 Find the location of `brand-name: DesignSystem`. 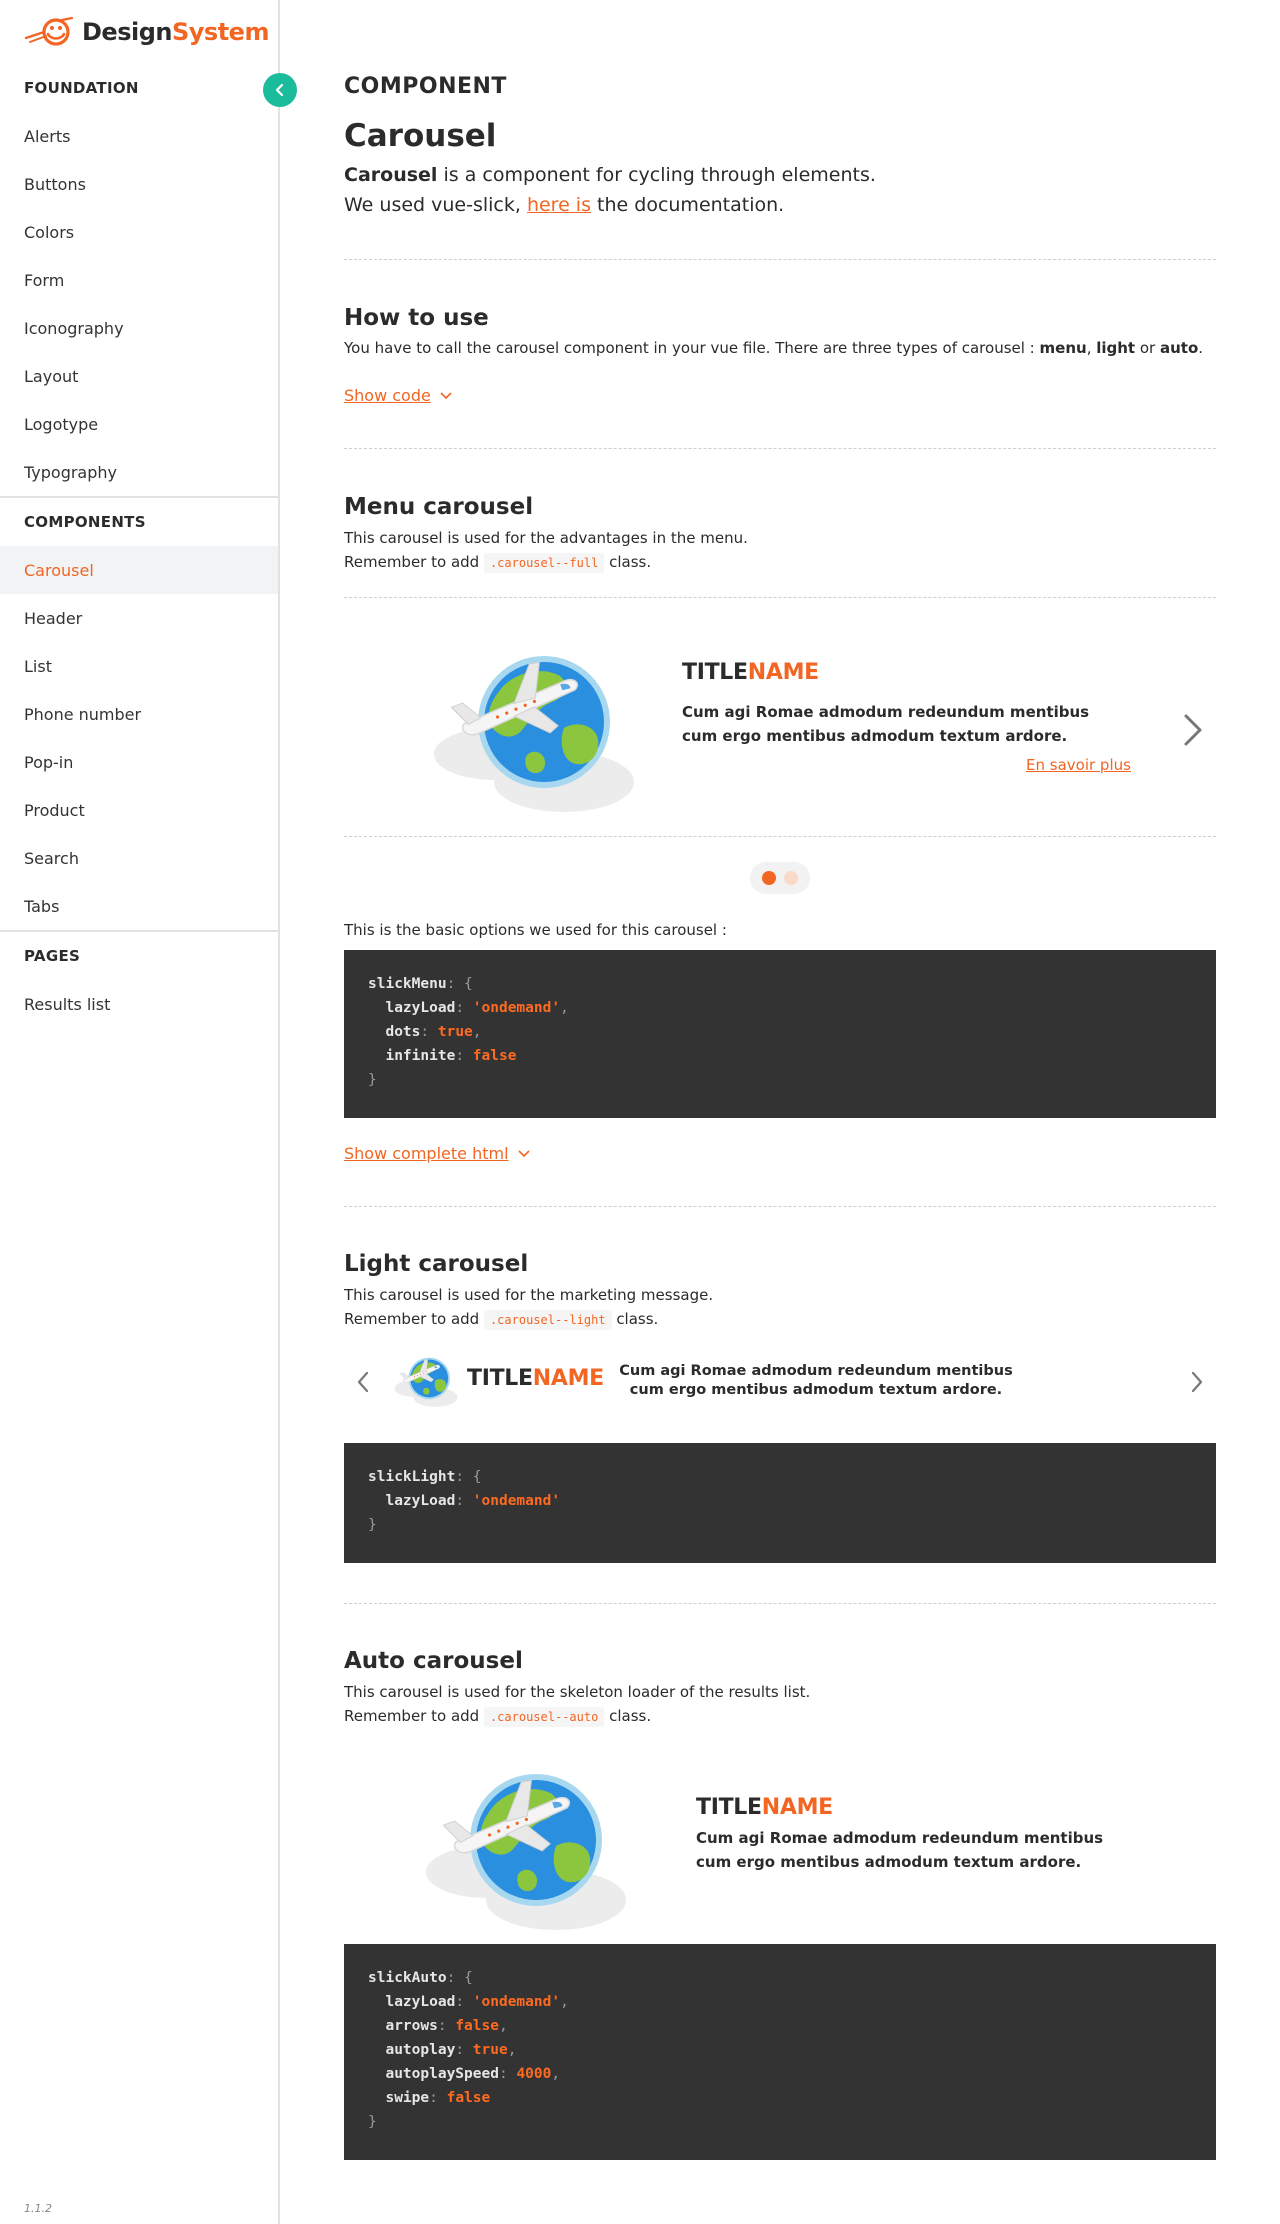

brand-name: DesignSystem is located at coordinates (175, 32).